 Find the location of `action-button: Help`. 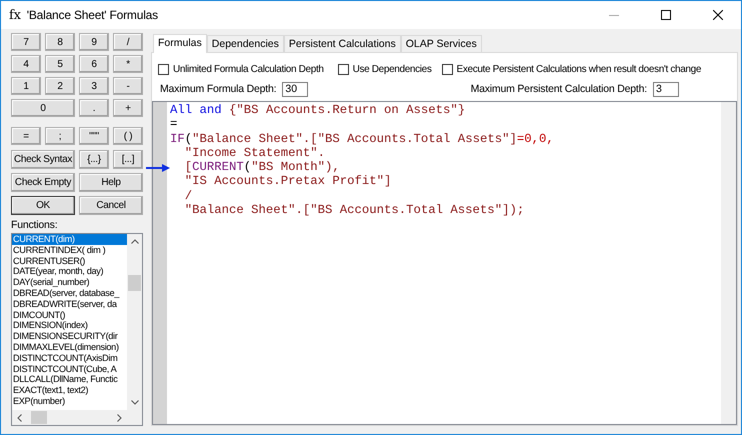

action-button: Help is located at coordinates (111, 182).